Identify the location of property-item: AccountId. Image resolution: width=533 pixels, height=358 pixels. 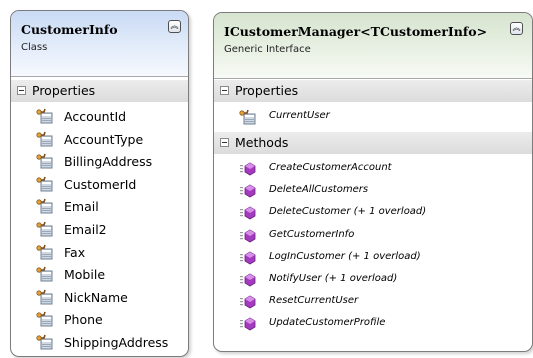
(110, 117).